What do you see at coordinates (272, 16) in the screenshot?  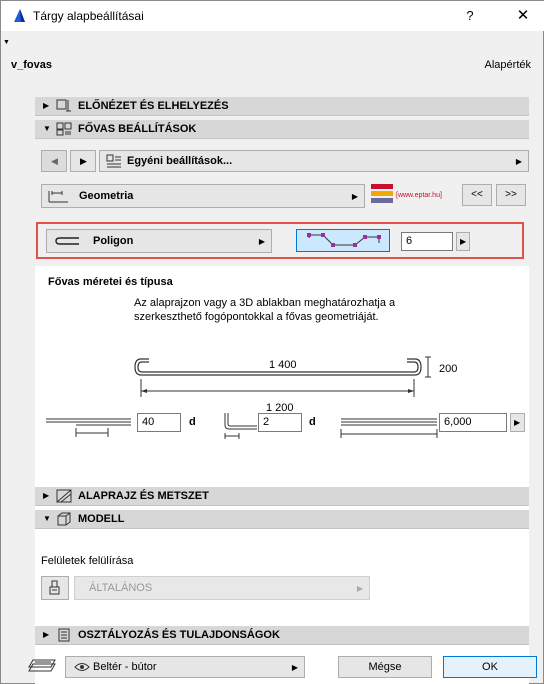 I see `title-bar: Tárgy alapbeállításai ? ✕` at bounding box center [272, 16].